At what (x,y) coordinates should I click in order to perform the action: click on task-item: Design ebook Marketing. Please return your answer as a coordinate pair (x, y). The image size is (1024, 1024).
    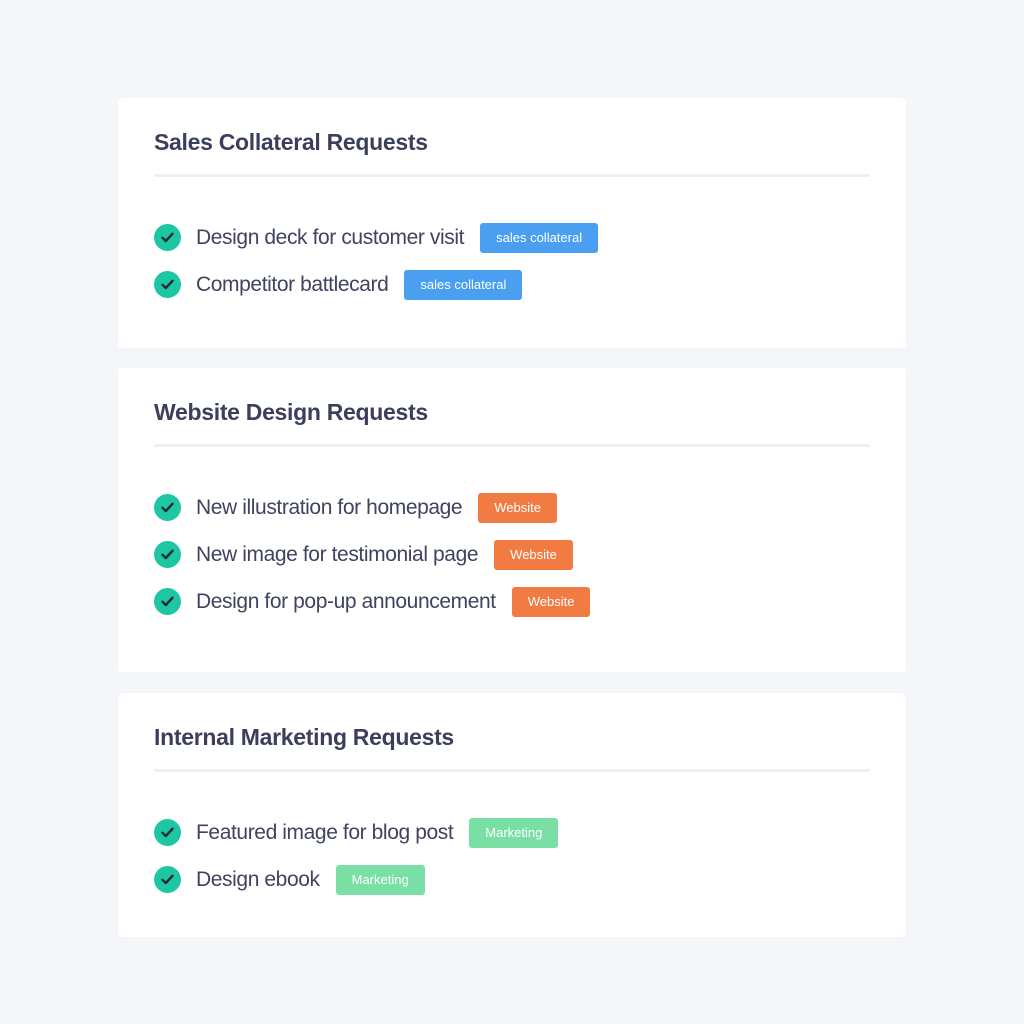
    Looking at the image, I should click on (512, 879).